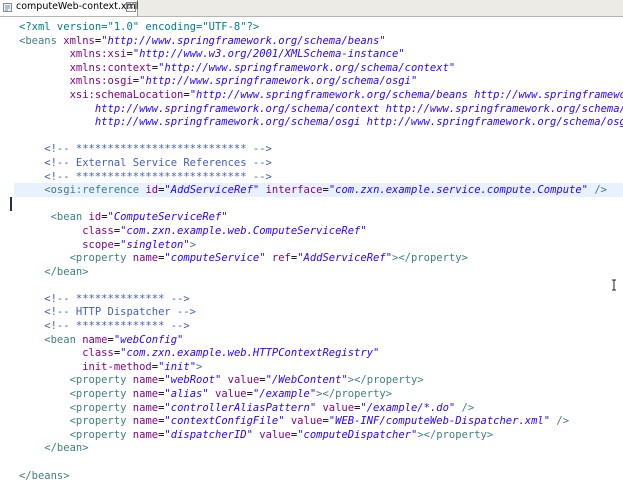 The image size is (623, 485). What do you see at coordinates (54, 271) in the screenshot?
I see `code-token: </bean>` at bounding box center [54, 271].